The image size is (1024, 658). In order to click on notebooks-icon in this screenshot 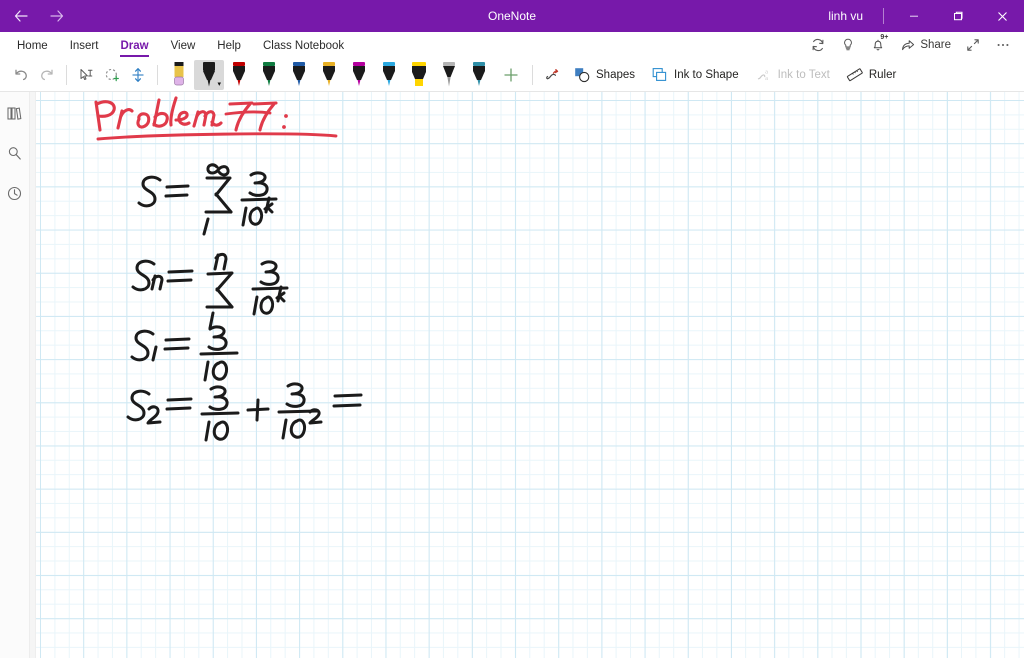, I will do `click(14, 113)`.